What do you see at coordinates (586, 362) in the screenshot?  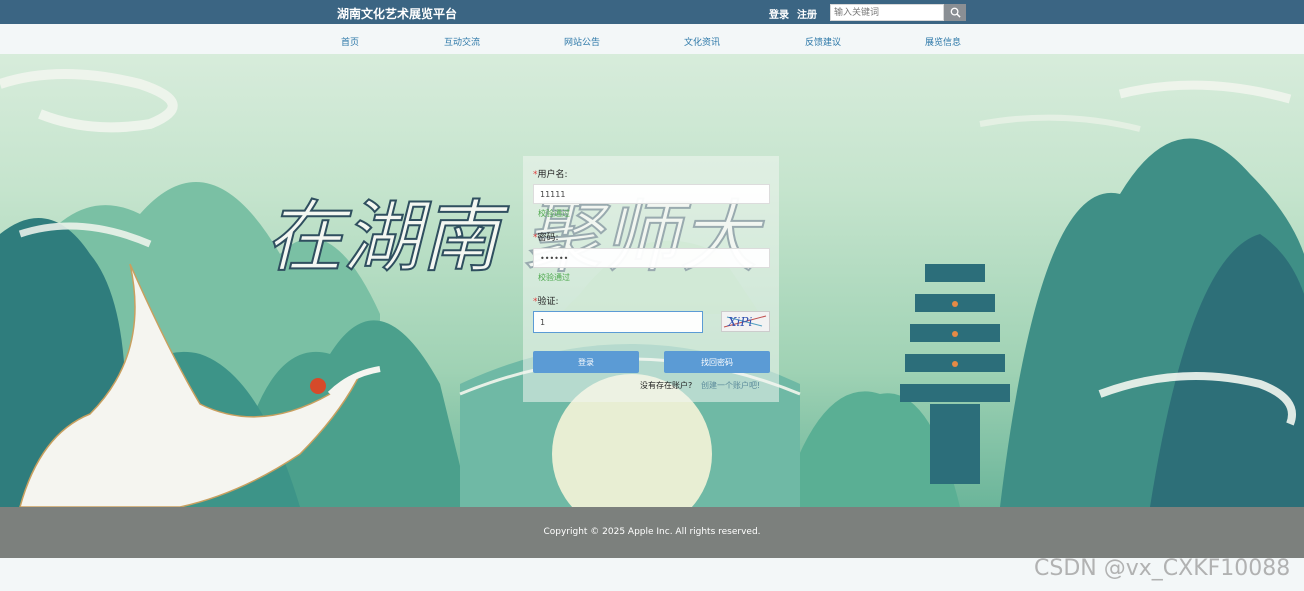 I see `login-button: 登录` at bounding box center [586, 362].